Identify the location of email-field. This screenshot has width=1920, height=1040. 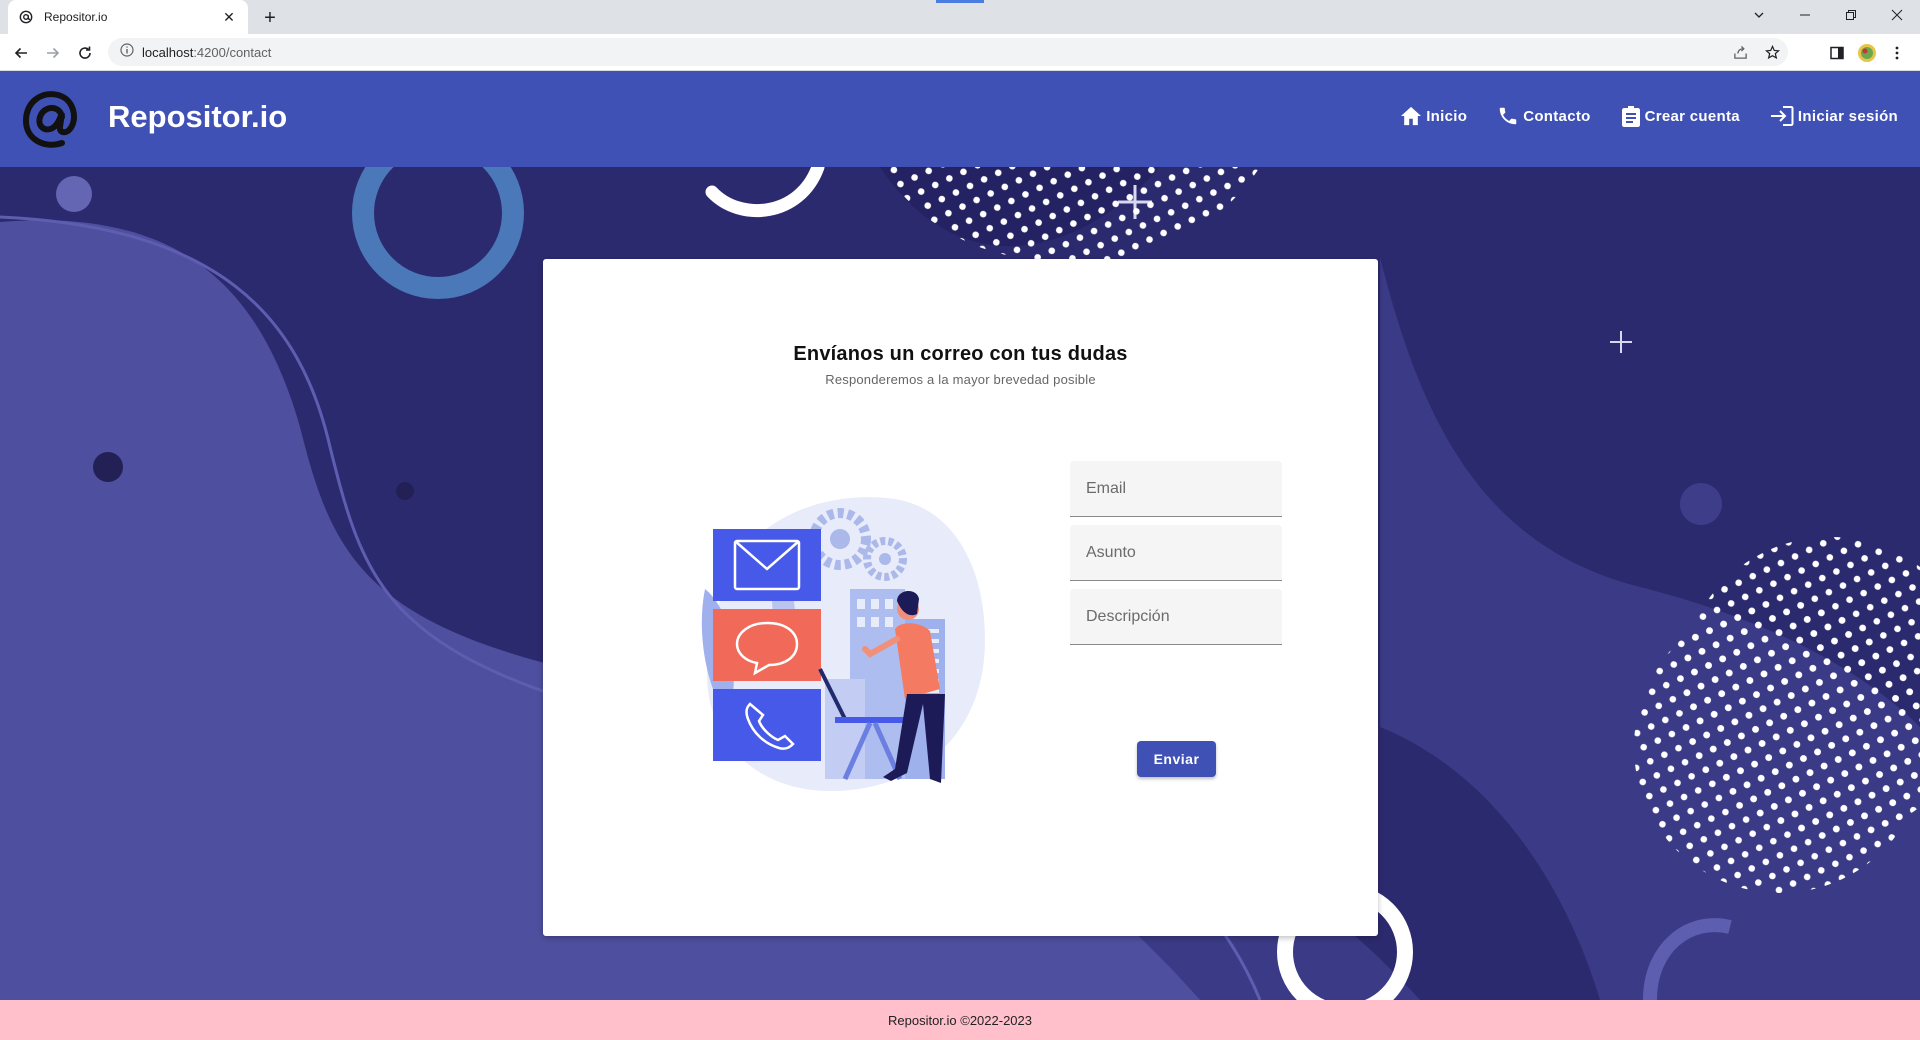
(1176, 489).